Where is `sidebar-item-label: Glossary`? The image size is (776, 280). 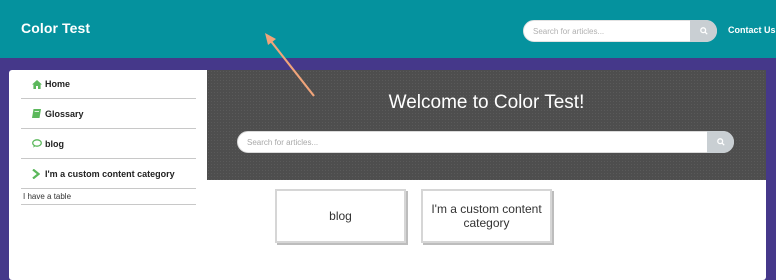
sidebar-item-label: Glossary is located at coordinates (64, 113).